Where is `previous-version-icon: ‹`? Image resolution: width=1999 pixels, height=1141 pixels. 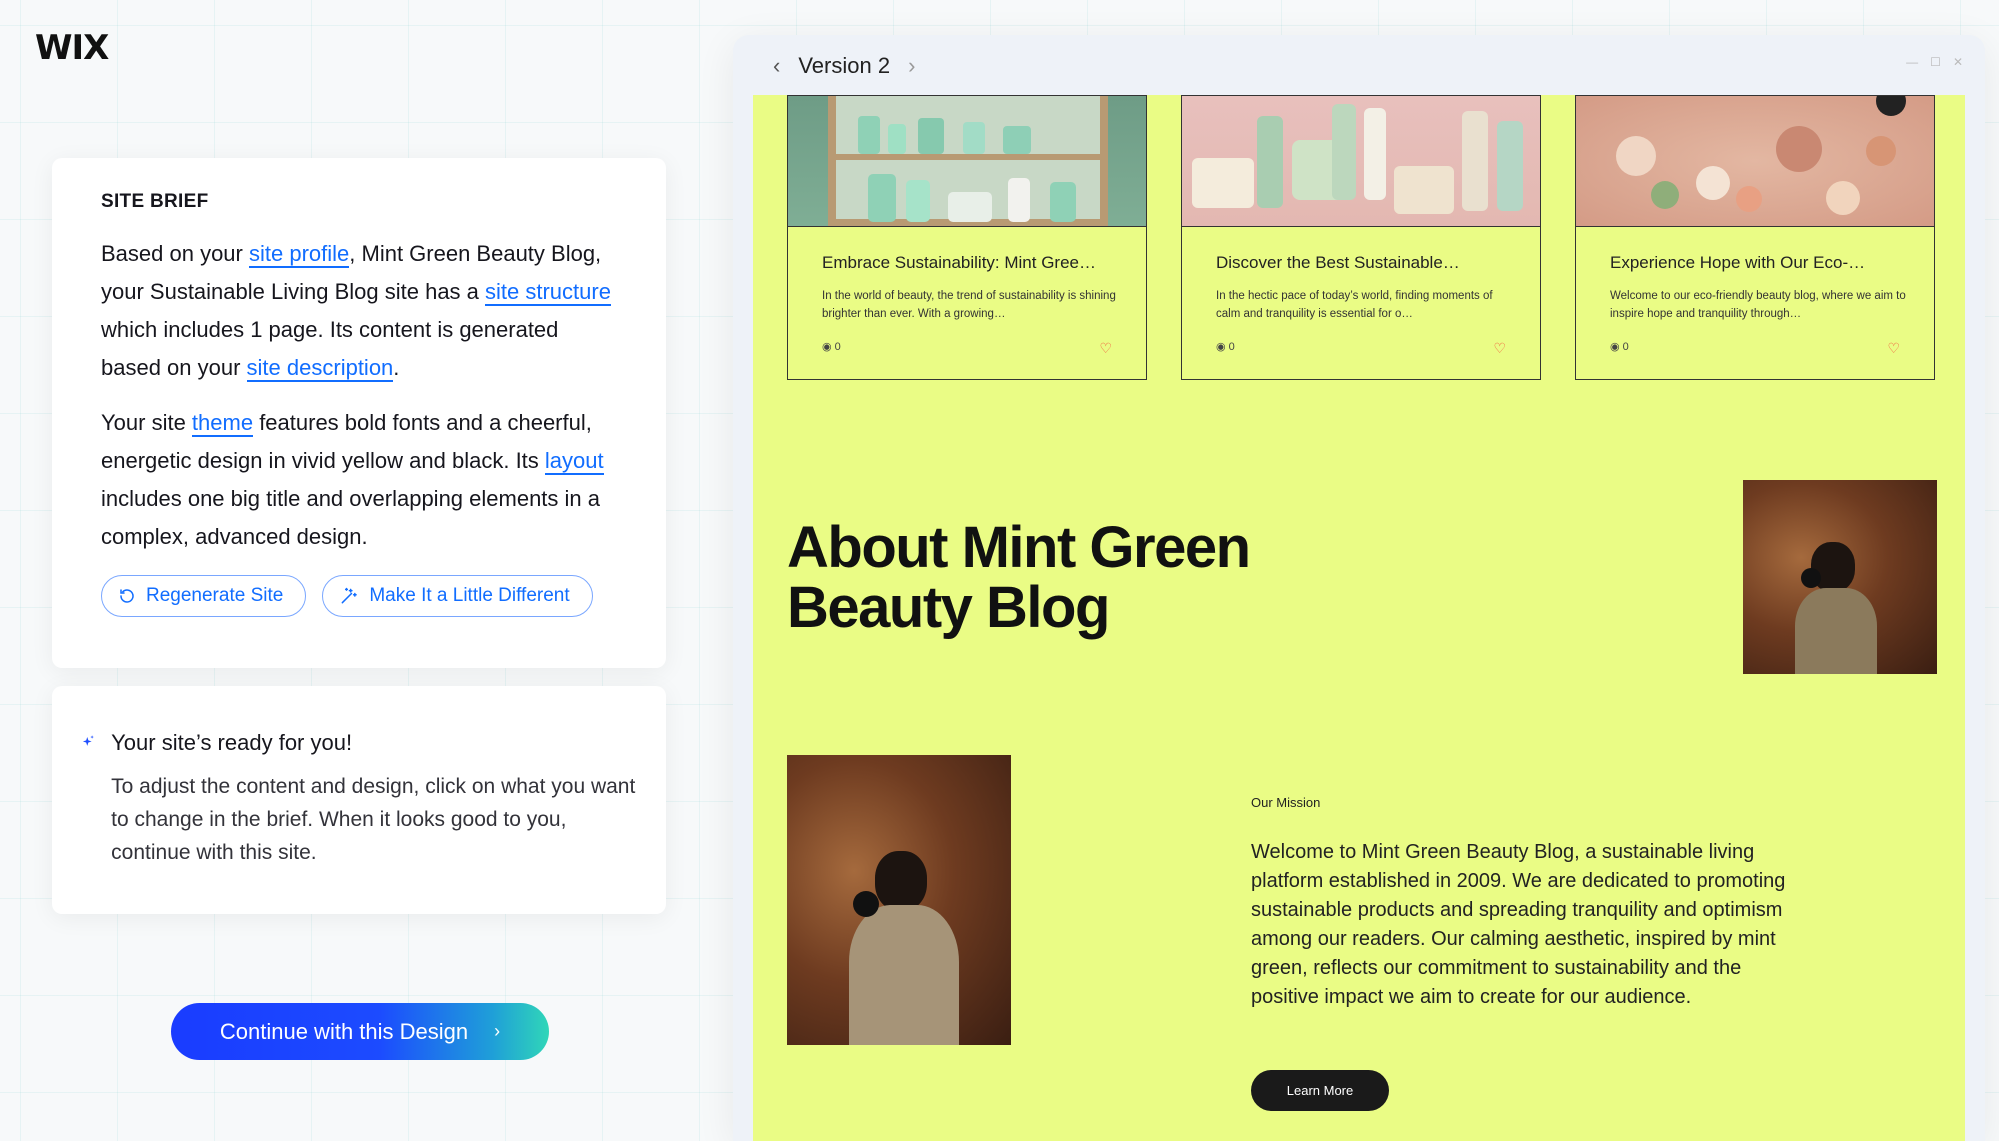
previous-version-icon: ‹ is located at coordinates (776, 66).